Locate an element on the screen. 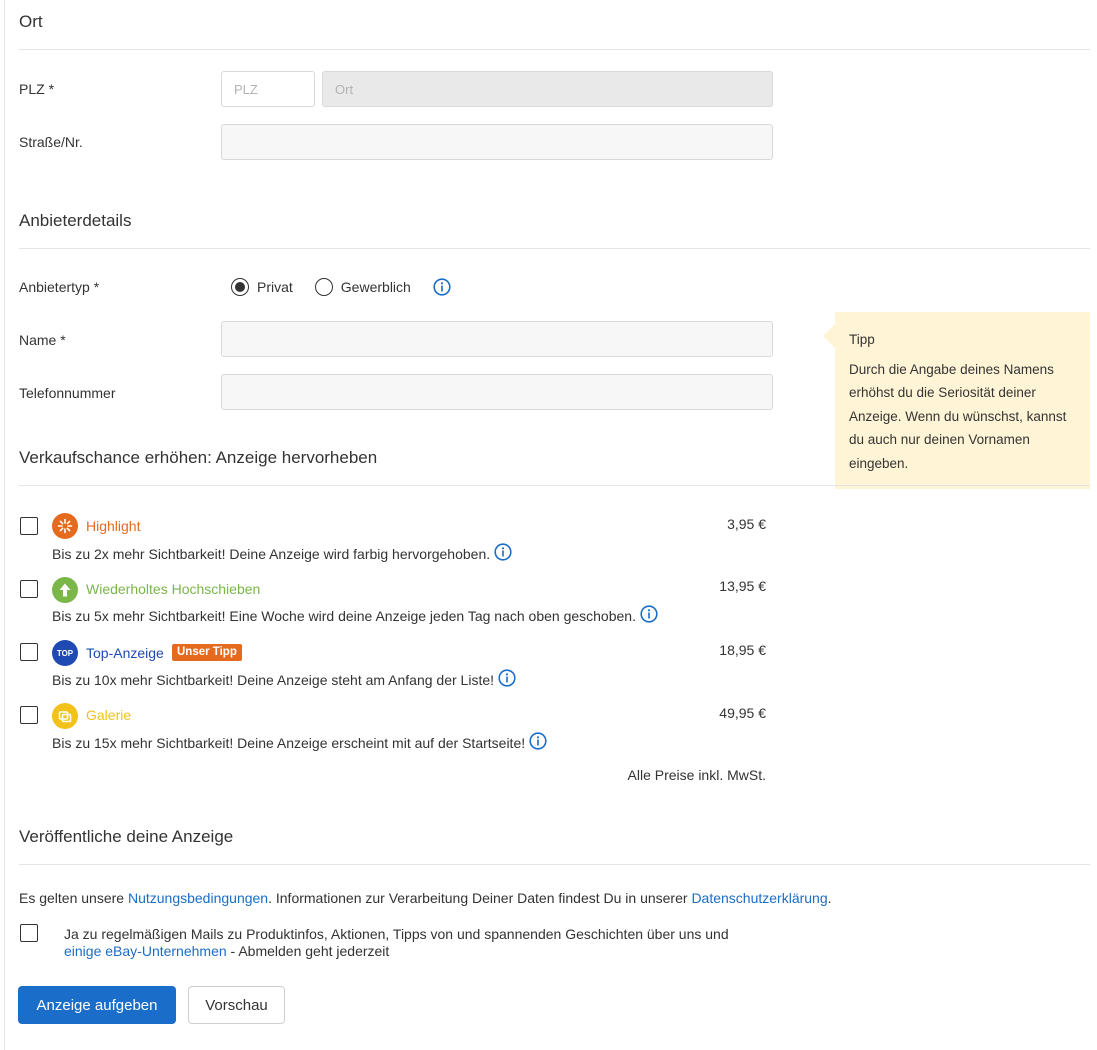 The width and height of the screenshot is (1097, 1050). radio-gewerblich is located at coordinates (323, 287).